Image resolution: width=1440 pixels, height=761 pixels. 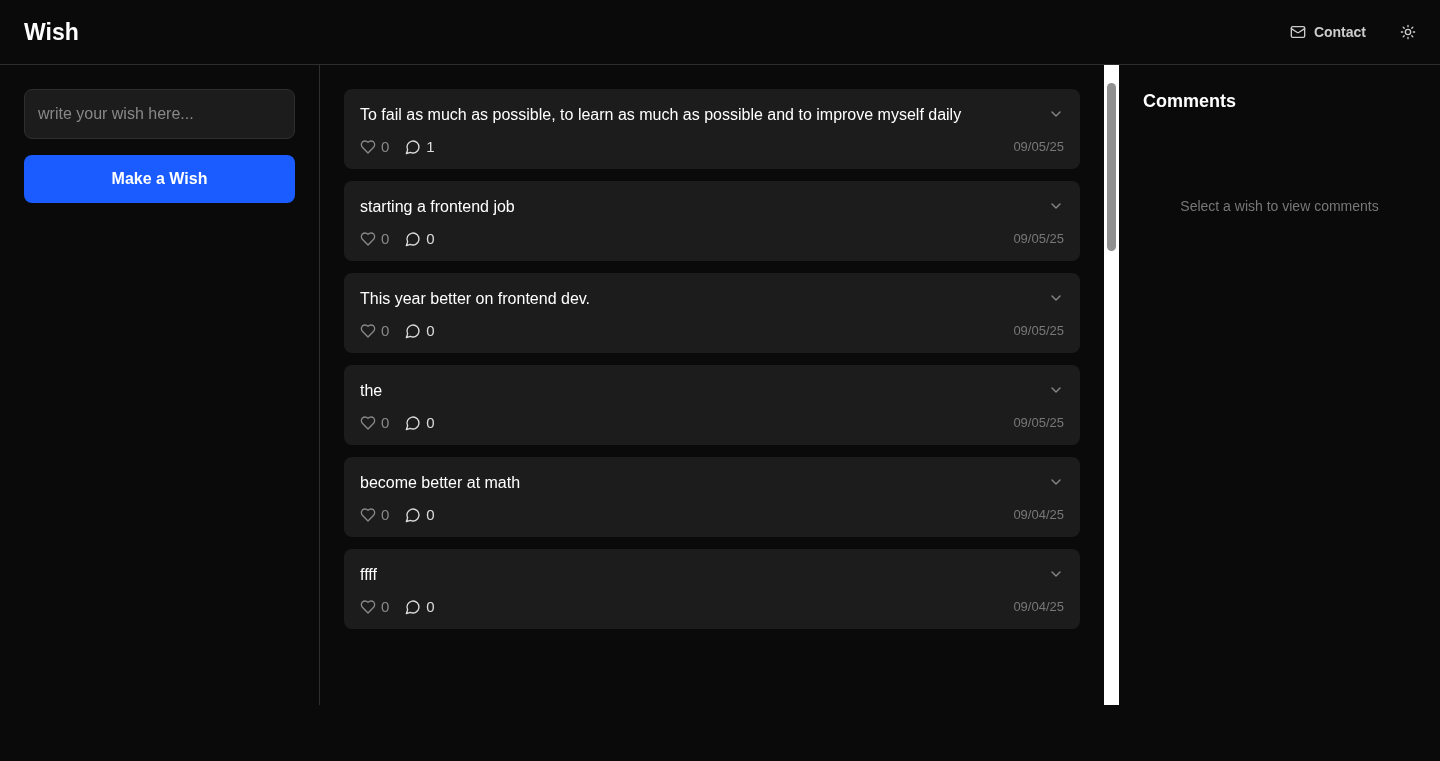 I want to click on theme-toggle-button, so click(x=1408, y=32).